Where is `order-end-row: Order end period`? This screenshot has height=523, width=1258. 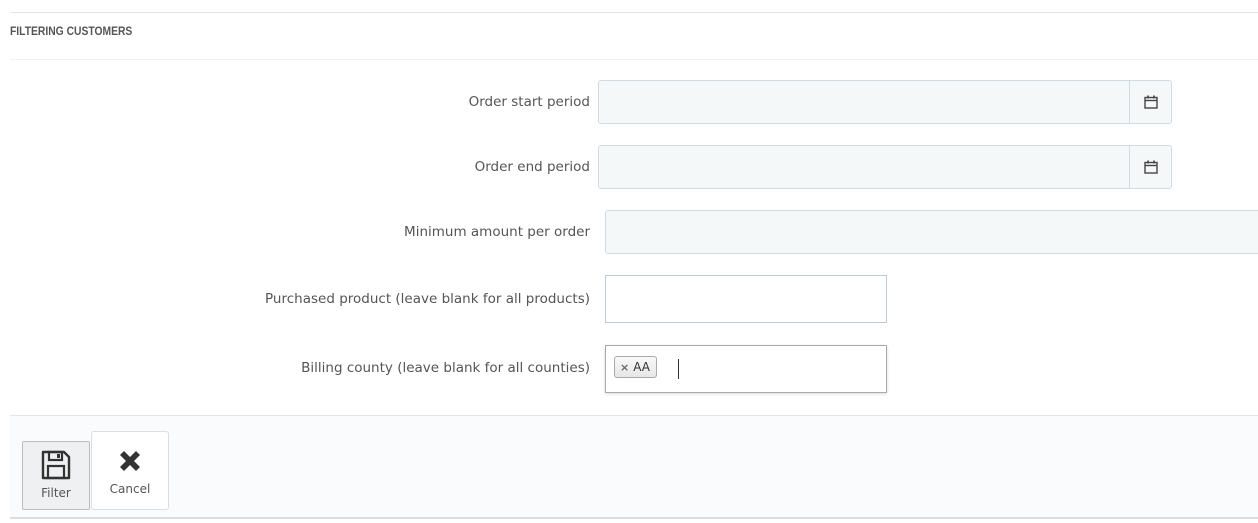 order-end-row: Order end period is located at coordinates (629, 167).